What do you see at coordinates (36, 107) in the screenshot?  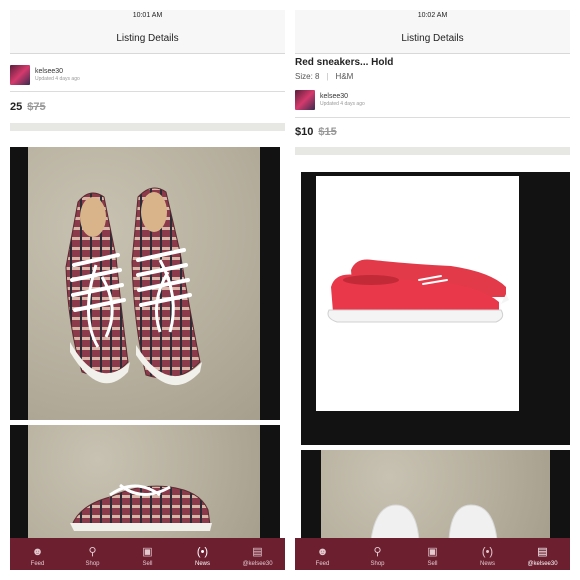 I see `original-price: $75` at bounding box center [36, 107].